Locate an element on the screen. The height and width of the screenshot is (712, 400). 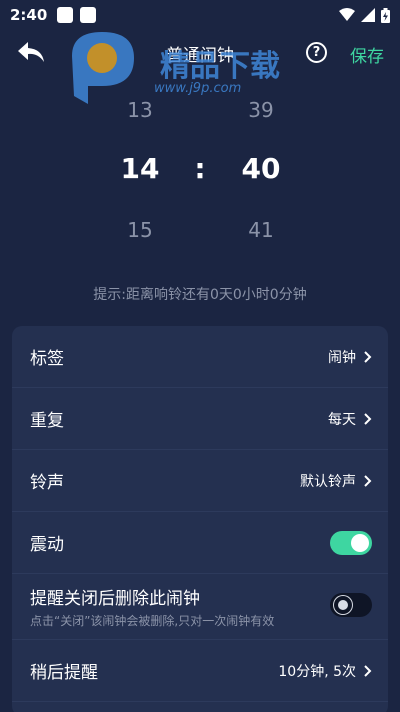
delete-after-toggle is located at coordinates (351, 605).